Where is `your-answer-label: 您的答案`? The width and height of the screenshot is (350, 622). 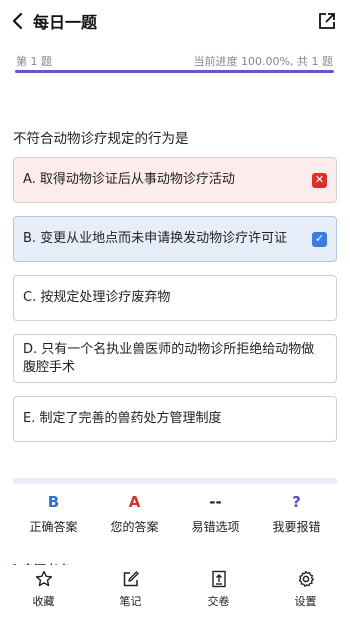 your-answer-label: 您的答案 is located at coordinates (134, 527).